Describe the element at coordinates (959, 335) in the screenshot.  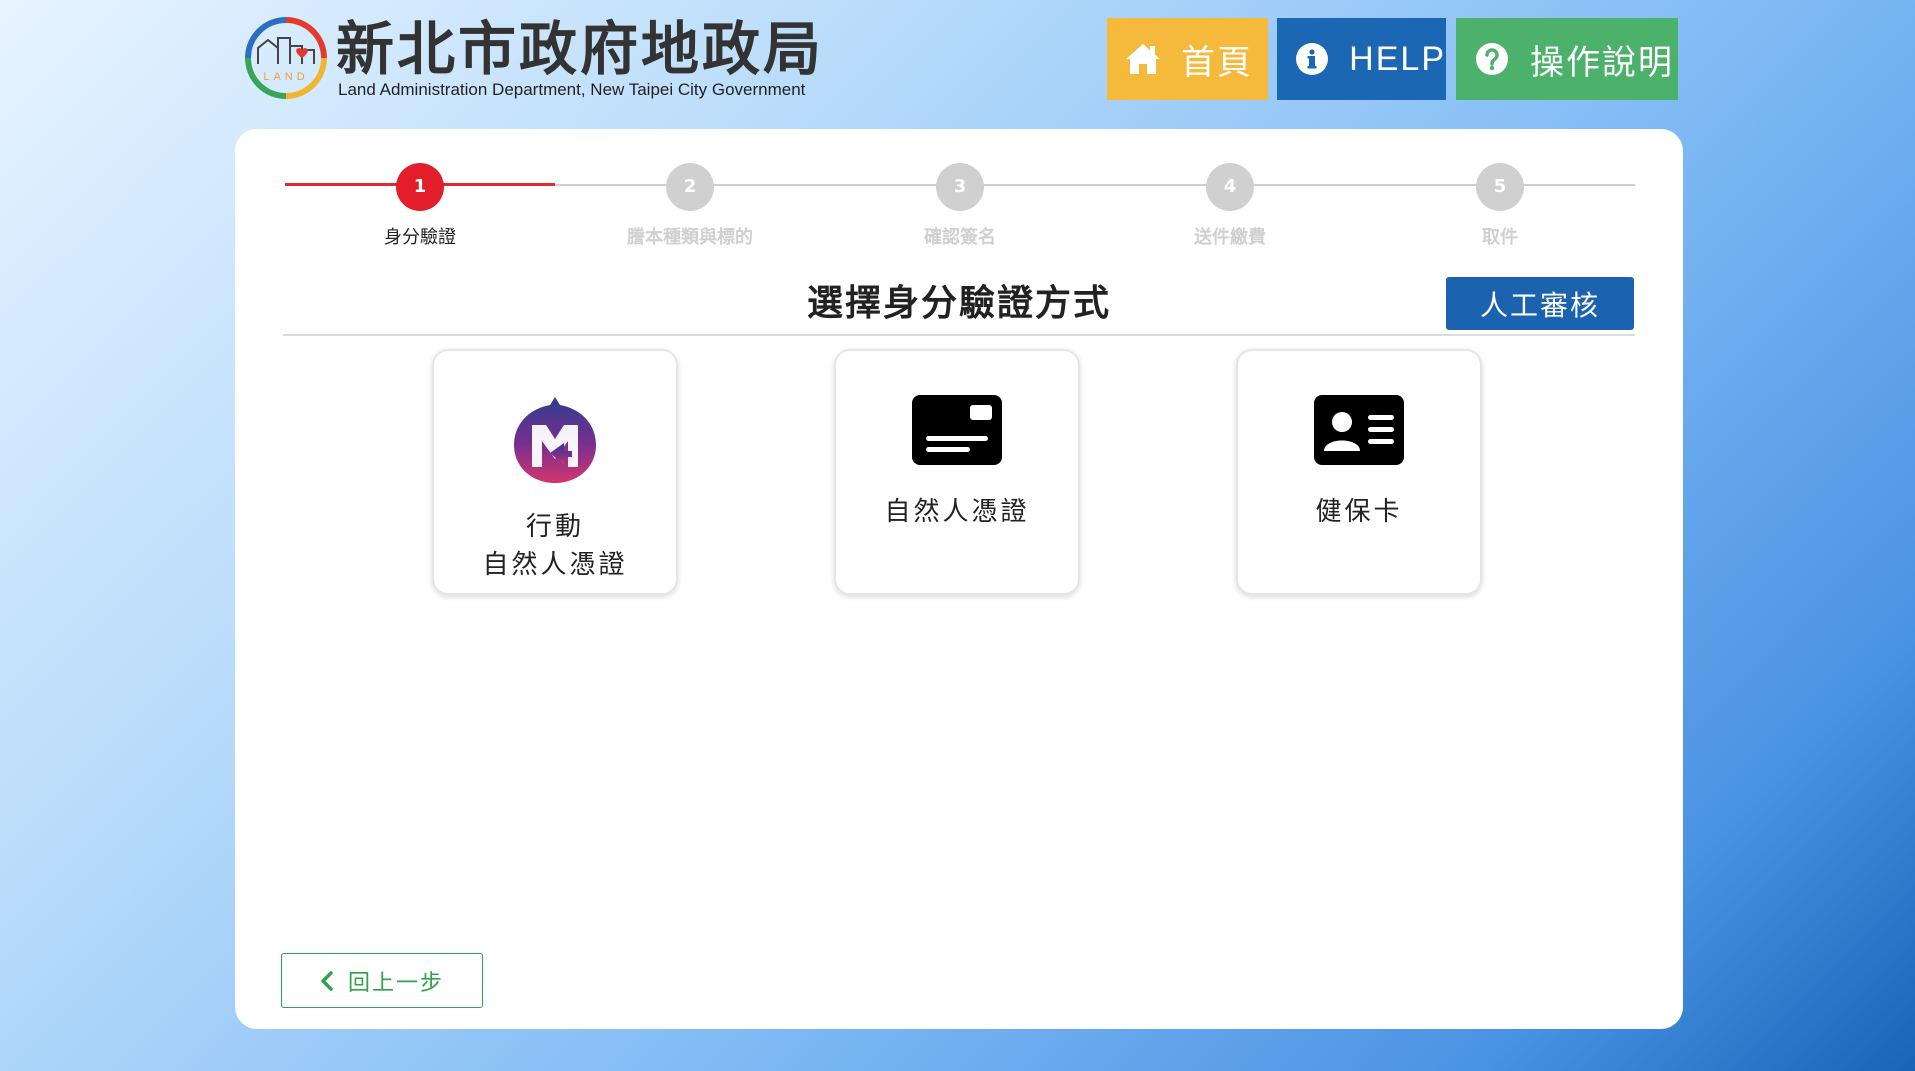
I see `divider` at that location.